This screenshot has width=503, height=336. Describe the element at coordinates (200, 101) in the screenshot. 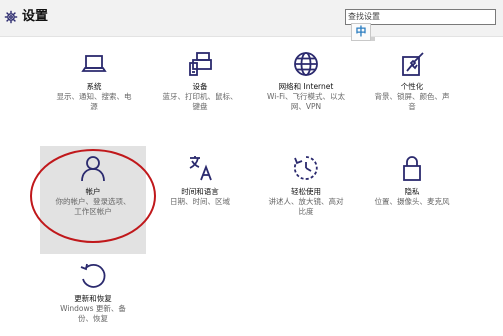

I see `tile-description: 蓝牙、打印机、鼠标、 键盘` at that location.